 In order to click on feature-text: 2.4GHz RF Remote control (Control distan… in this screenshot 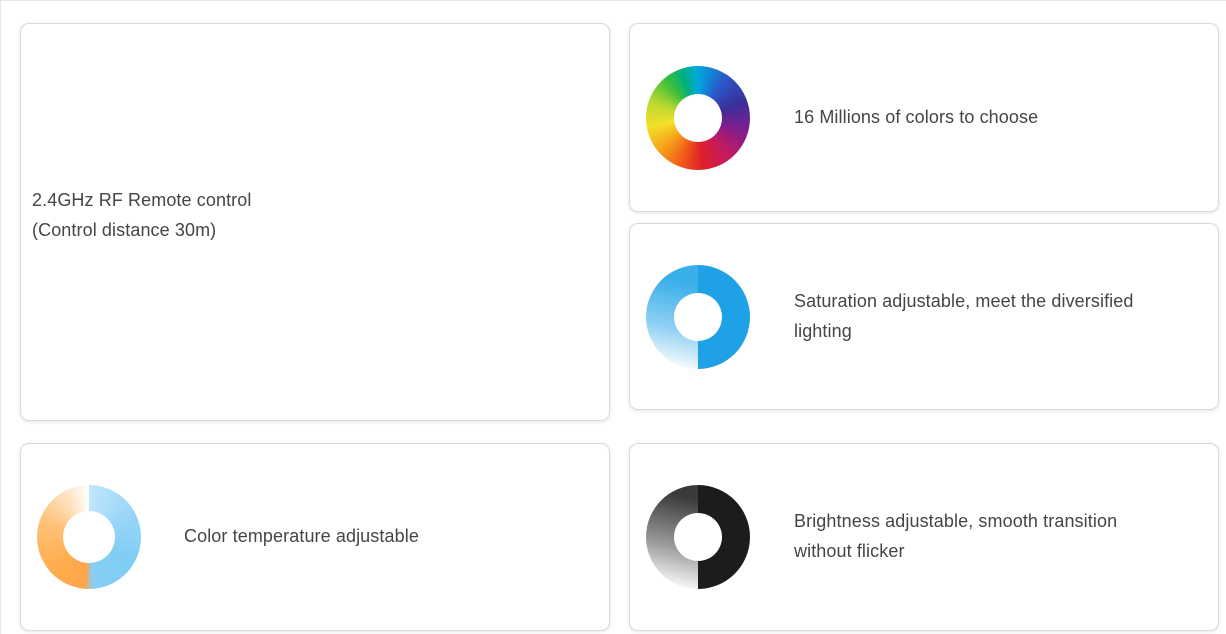, I will do `click(141, 215)`.